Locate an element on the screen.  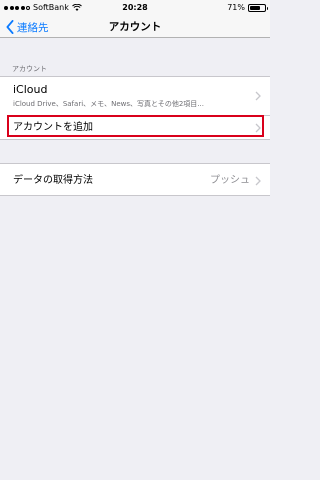
highlight-box is located at coordinates (135, 126).